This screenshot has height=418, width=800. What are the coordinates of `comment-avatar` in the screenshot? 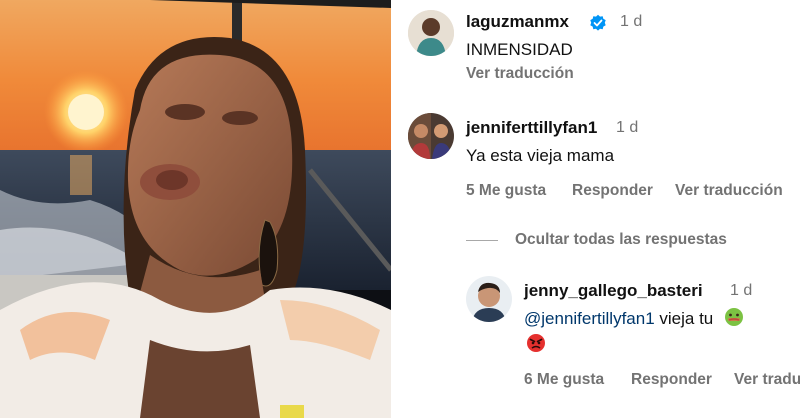 It's located at (431, 136).